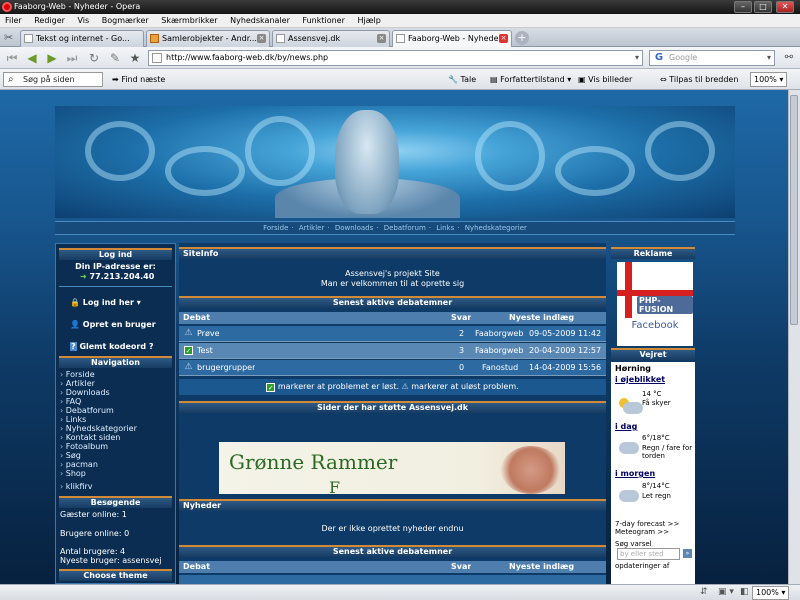 This screenshot has width=800, height=600. I want to click on image-toggle-icon: ▣ ▾, so click(726, 592).